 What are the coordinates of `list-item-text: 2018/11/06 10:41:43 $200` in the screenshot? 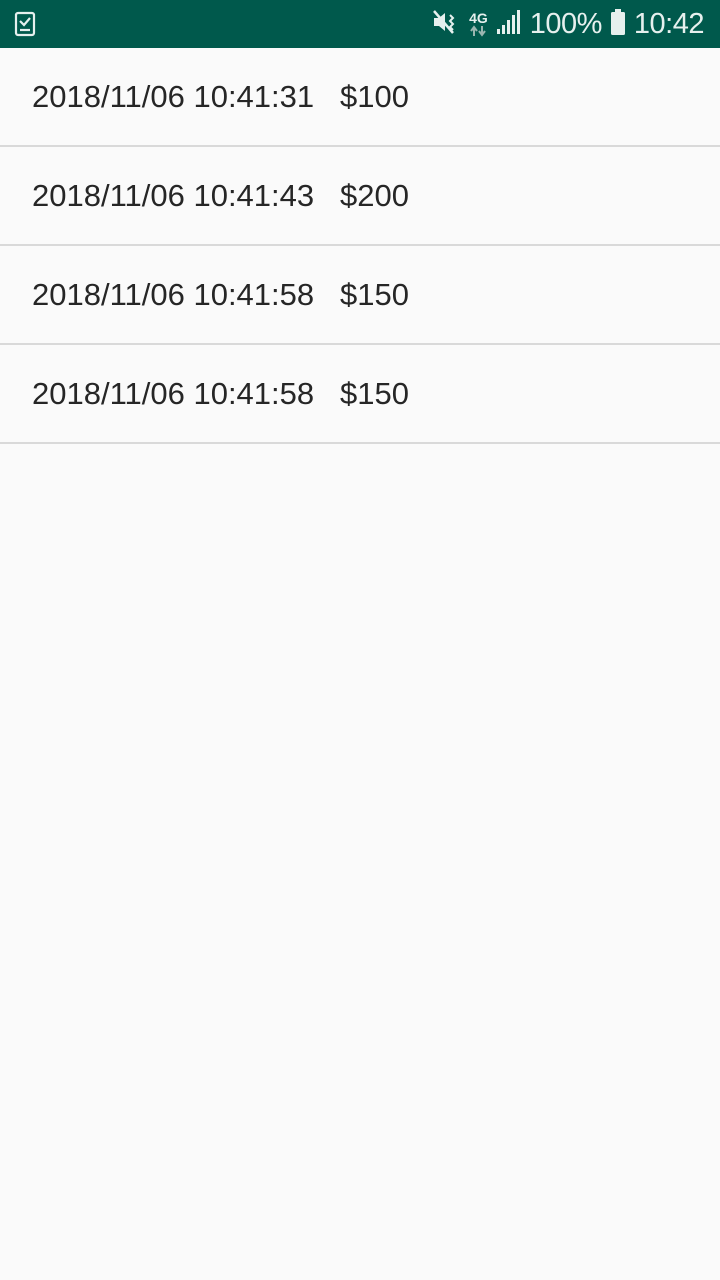 It's located at (220, 195).